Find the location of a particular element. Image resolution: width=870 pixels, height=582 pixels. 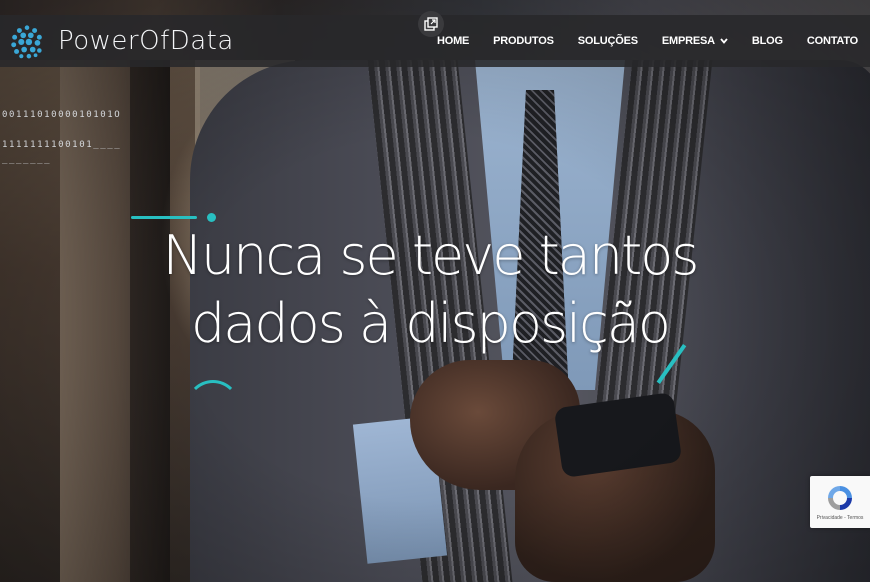

accent-dot is located at coordinates (211, 217).